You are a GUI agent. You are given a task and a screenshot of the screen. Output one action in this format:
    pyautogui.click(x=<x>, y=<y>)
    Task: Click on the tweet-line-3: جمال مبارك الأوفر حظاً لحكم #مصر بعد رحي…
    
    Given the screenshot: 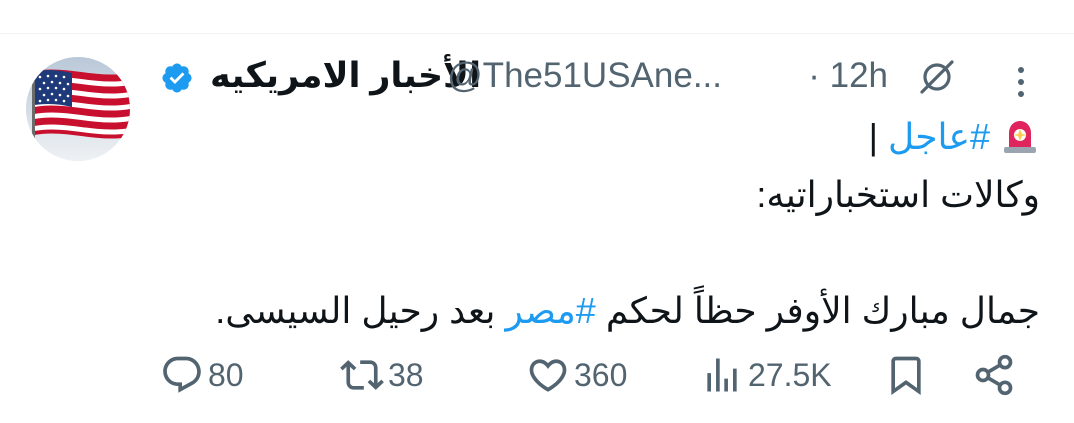 What is the action you would take?
    pyautogui.click(x=600, y=311)
    